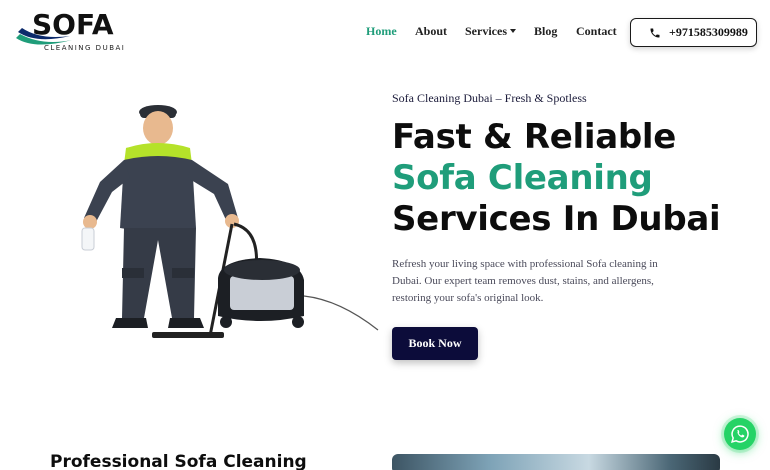 The height and width of the screenshot is (470, 770). I want to click on nav-services-label: Services, so click(486, 31).